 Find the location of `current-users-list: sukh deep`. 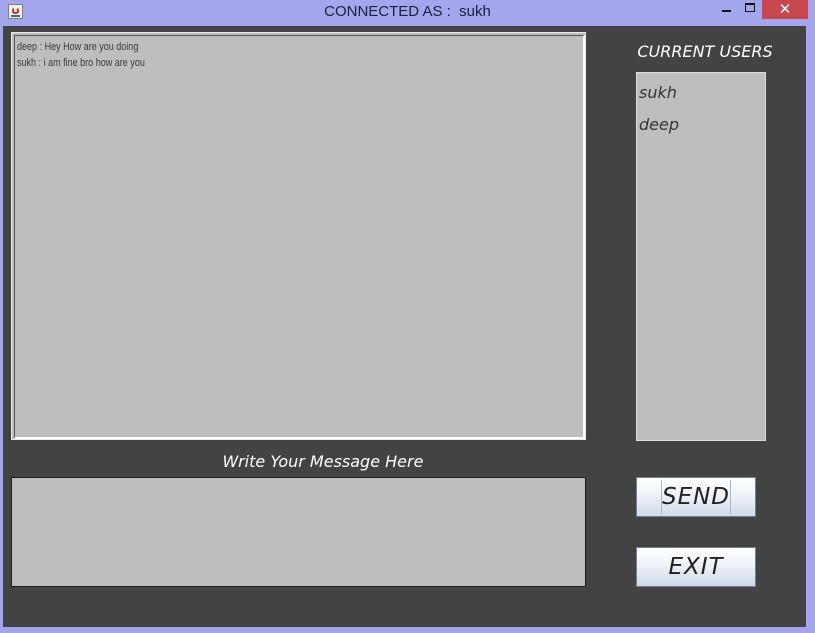

current-users-list: sukh deep is located at coordinates (701, 256).